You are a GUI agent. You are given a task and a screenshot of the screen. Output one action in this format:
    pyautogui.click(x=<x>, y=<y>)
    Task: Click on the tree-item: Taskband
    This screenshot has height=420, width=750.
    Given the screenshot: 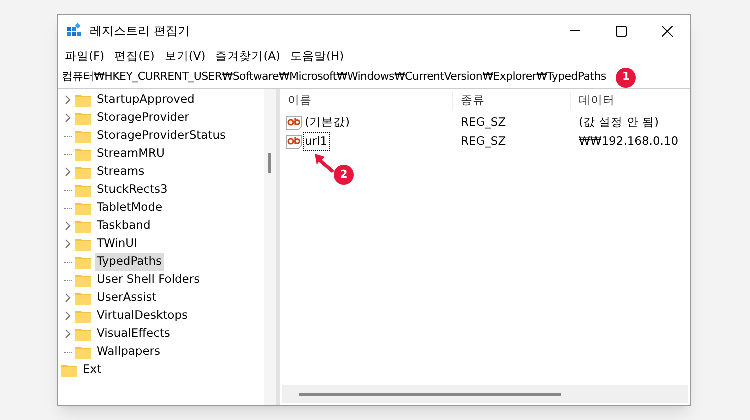 What is the action you would take?
    pyautogui.click(x=124, y=226)
    